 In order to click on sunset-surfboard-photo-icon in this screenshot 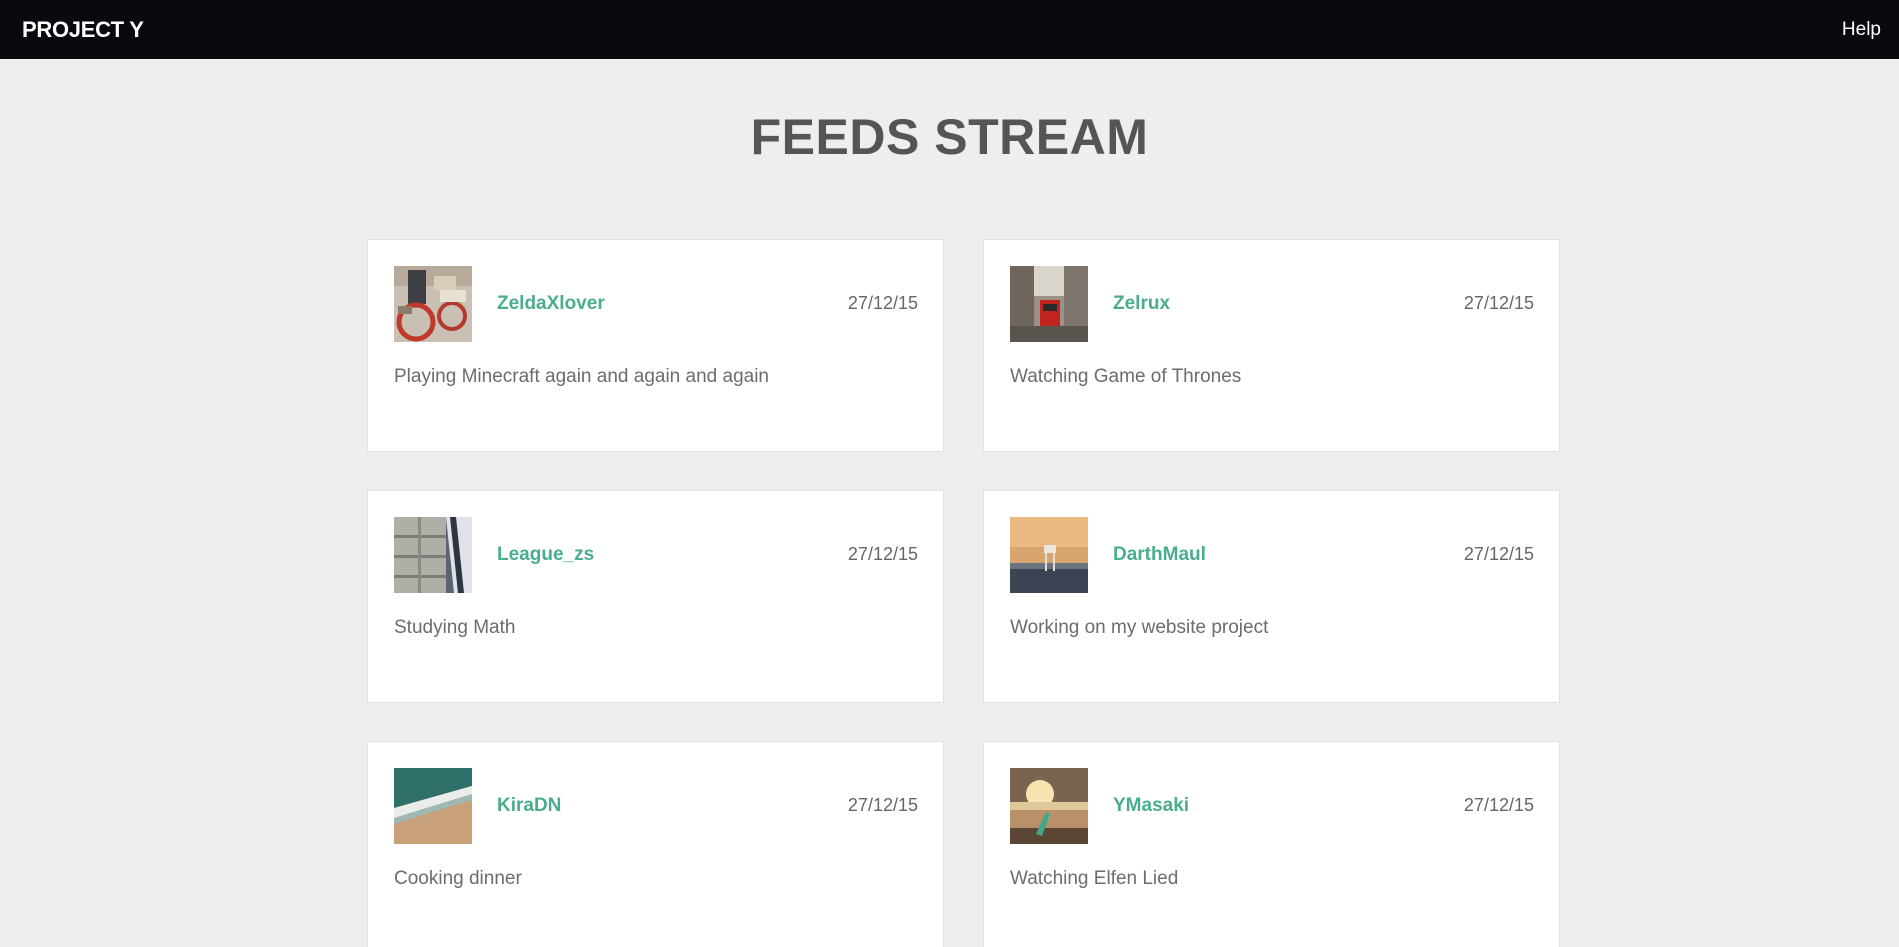, I will do `click(1049, 806)`.